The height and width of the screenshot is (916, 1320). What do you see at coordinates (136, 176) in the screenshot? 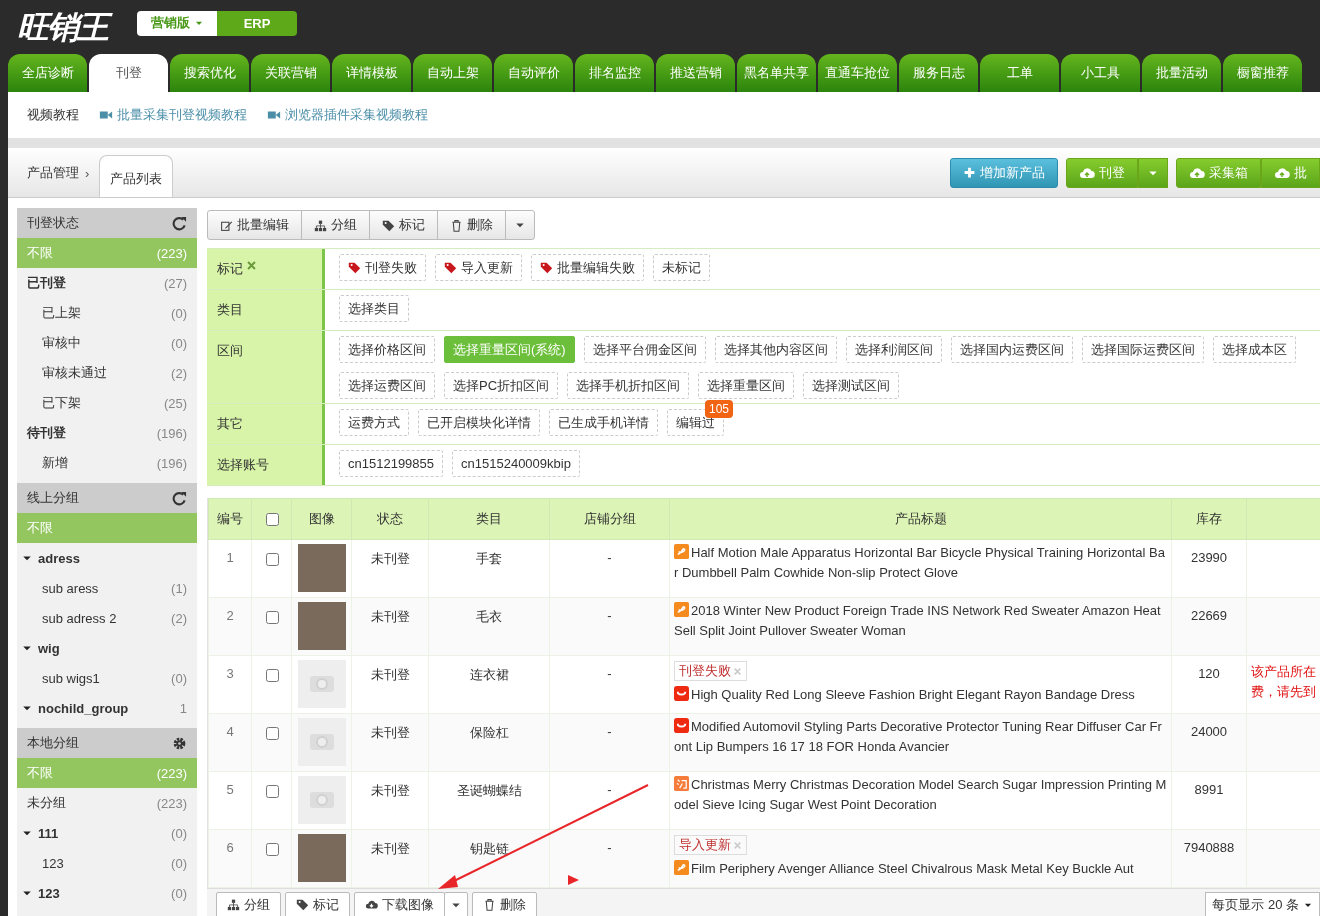
I see `page-tab: 产品列表` at bounding box center [136, 176].